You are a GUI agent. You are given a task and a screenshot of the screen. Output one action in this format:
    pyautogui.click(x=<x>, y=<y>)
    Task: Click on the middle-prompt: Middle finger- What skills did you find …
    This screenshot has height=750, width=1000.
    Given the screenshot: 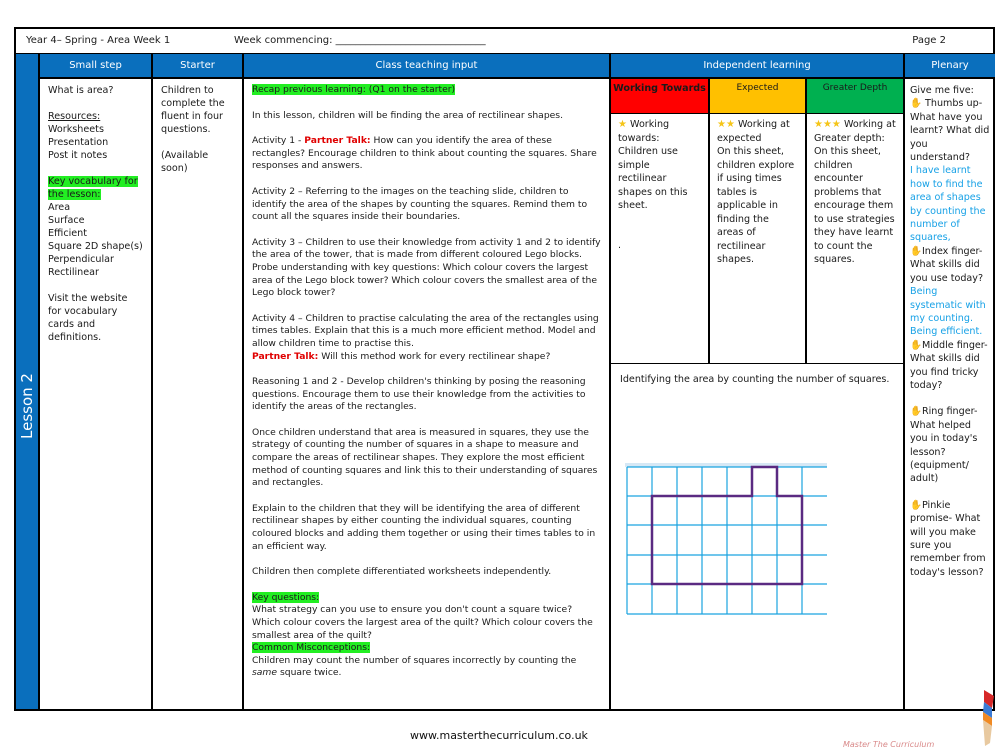 What is the action you would take?
    pyautogui.click(x=949, y=365)
    